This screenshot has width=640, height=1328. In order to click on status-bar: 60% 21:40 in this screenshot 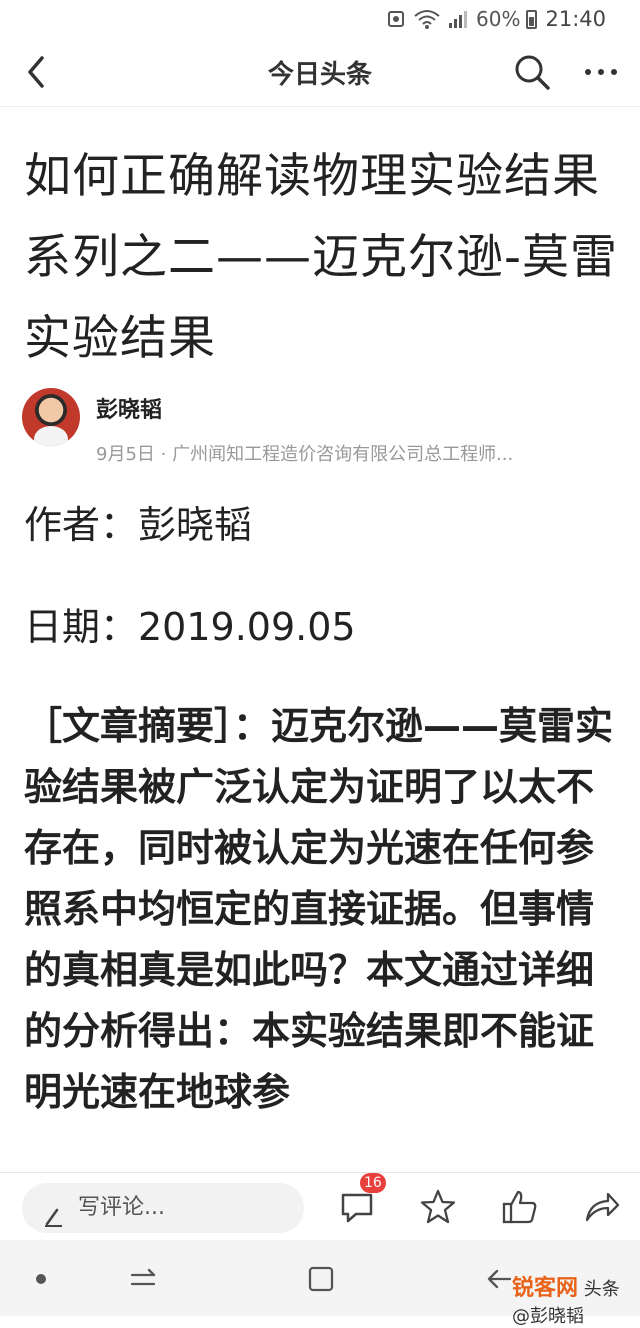, I will do `click(320, 19)`.